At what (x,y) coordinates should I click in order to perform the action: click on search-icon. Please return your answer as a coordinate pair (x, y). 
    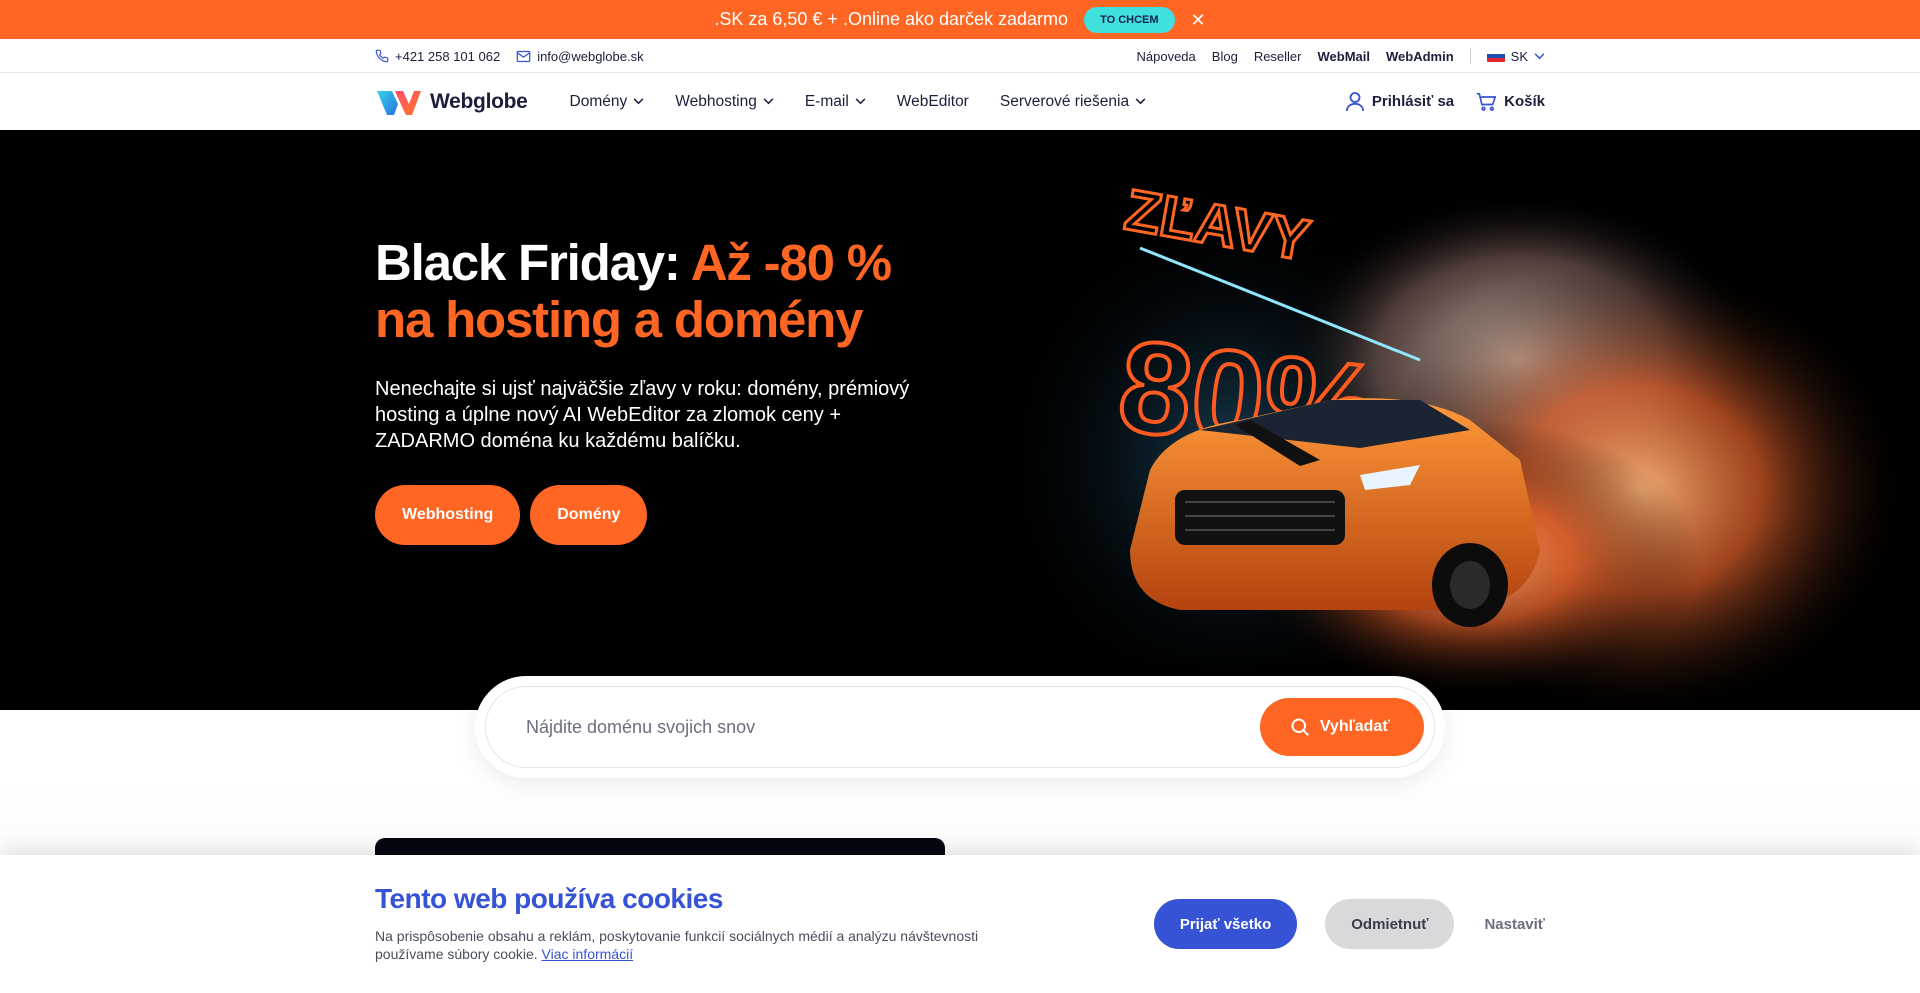
    Looking at the image, I should click on (1300, 727).